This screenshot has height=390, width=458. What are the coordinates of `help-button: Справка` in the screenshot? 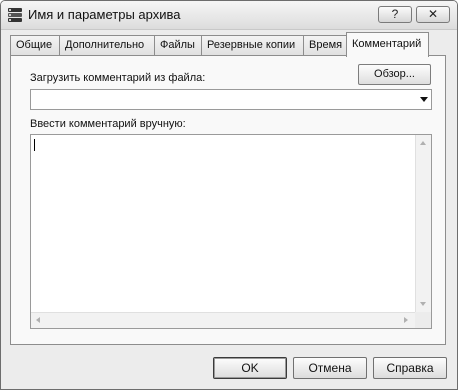 It's located at (410, 368).